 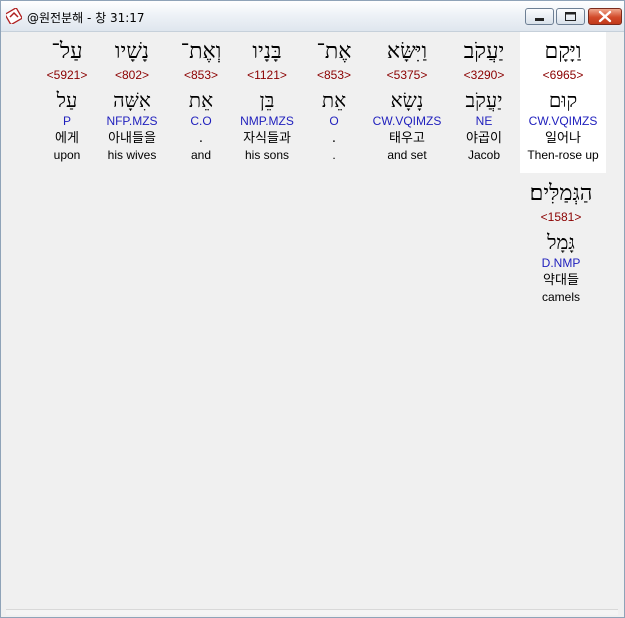 I want to click on strong-number: <6965>, so click(x=563, y=77).